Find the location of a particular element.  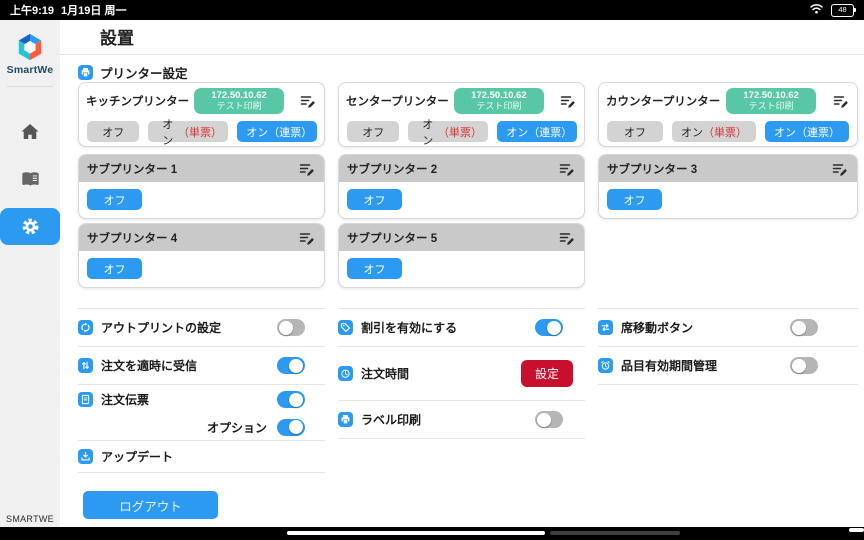

sub-printer-card-5: サブプリンター 5 オフ is located at coordinates (461, 255).